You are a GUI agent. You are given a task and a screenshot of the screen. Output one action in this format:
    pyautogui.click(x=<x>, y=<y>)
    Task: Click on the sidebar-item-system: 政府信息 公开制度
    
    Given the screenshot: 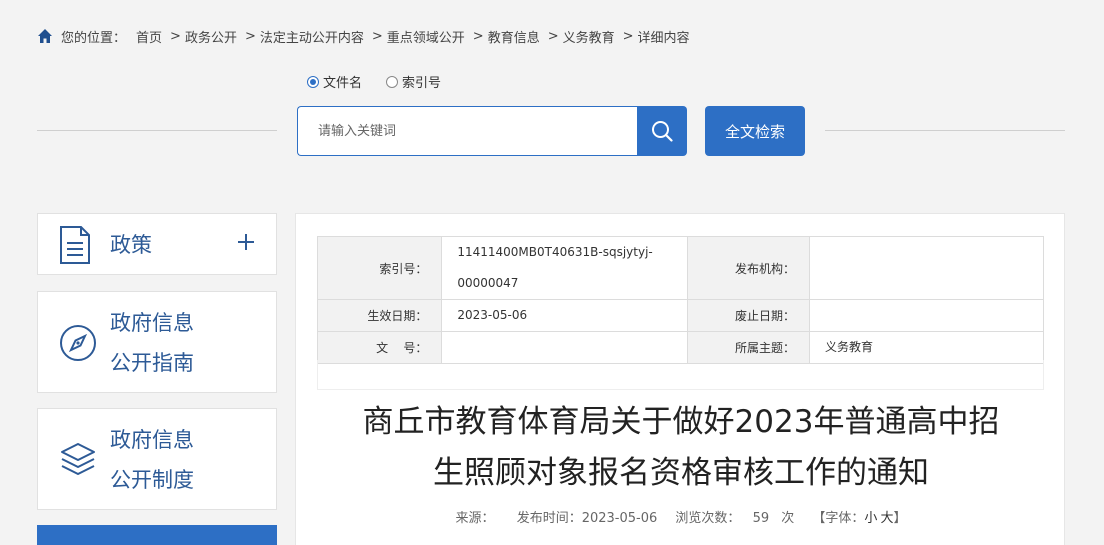 What is the action you would take?
    pyautogui.click(x=157, y=459)
    